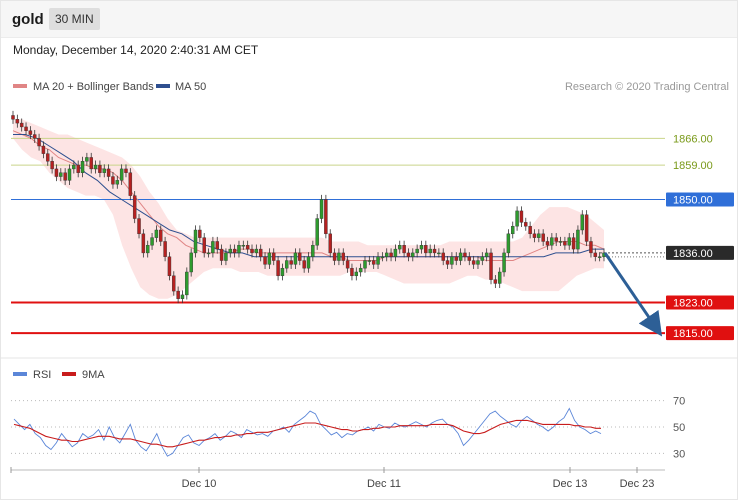 The width and height of the screenshot is (738, 500). I want to click on rsi-ma-line, so click(307, 433).